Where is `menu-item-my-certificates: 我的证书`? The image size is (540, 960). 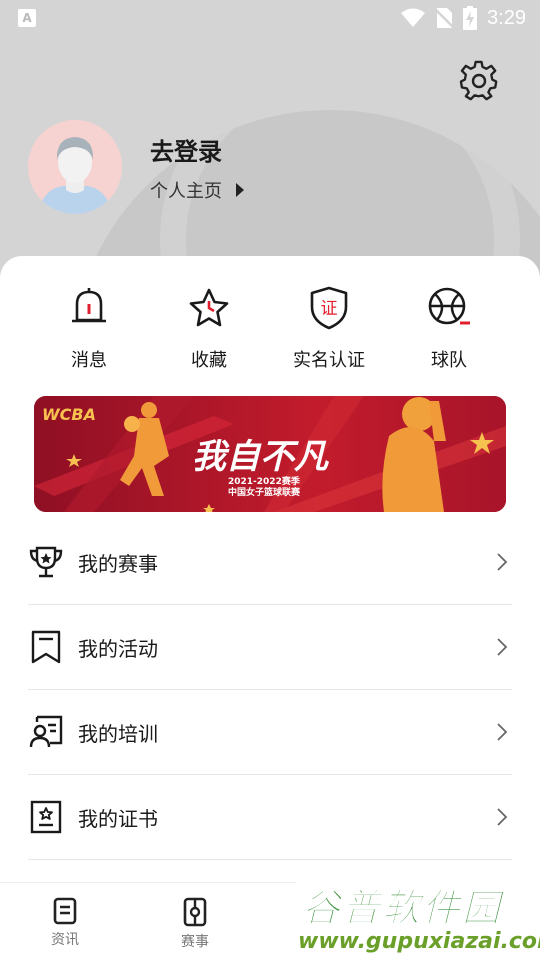 menu-item-my-certificates: 我的证书 is located at coordinates (270, 817).